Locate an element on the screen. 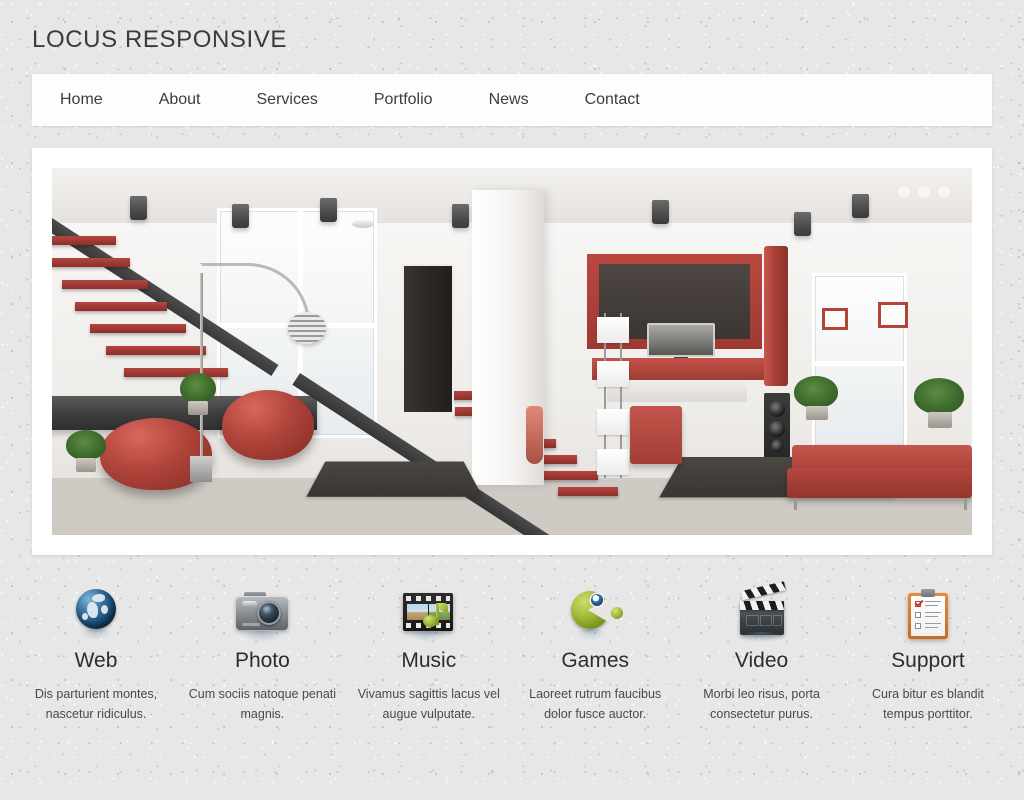  feature-title: Web is located at coordinates (96, 660).